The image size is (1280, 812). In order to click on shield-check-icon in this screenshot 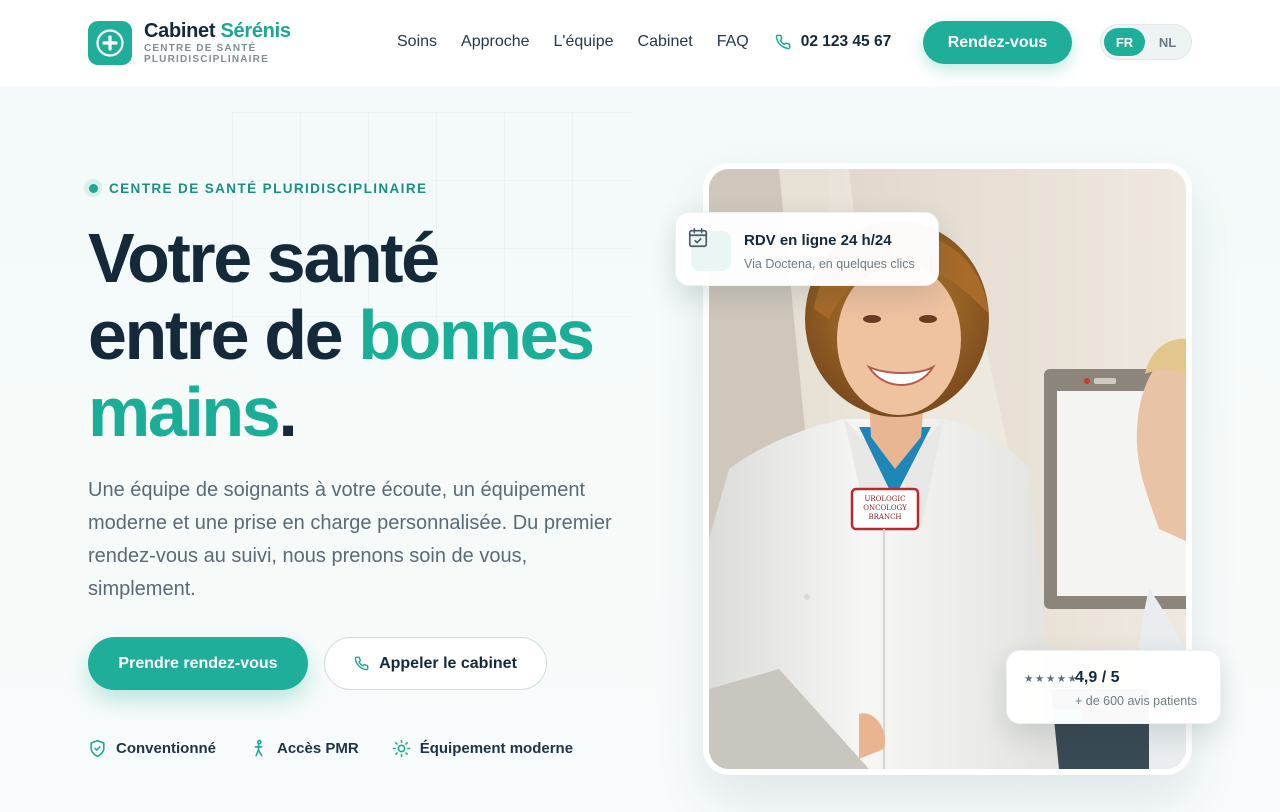, I will do `click(97, 748)`.